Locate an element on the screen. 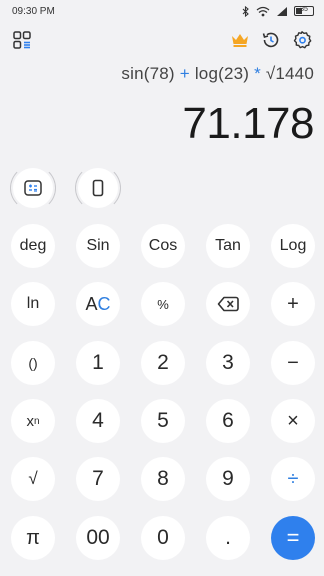 The width and height of the screenshot is (324, 576). all-clear-key: AC is located at coordinates (98, 304).